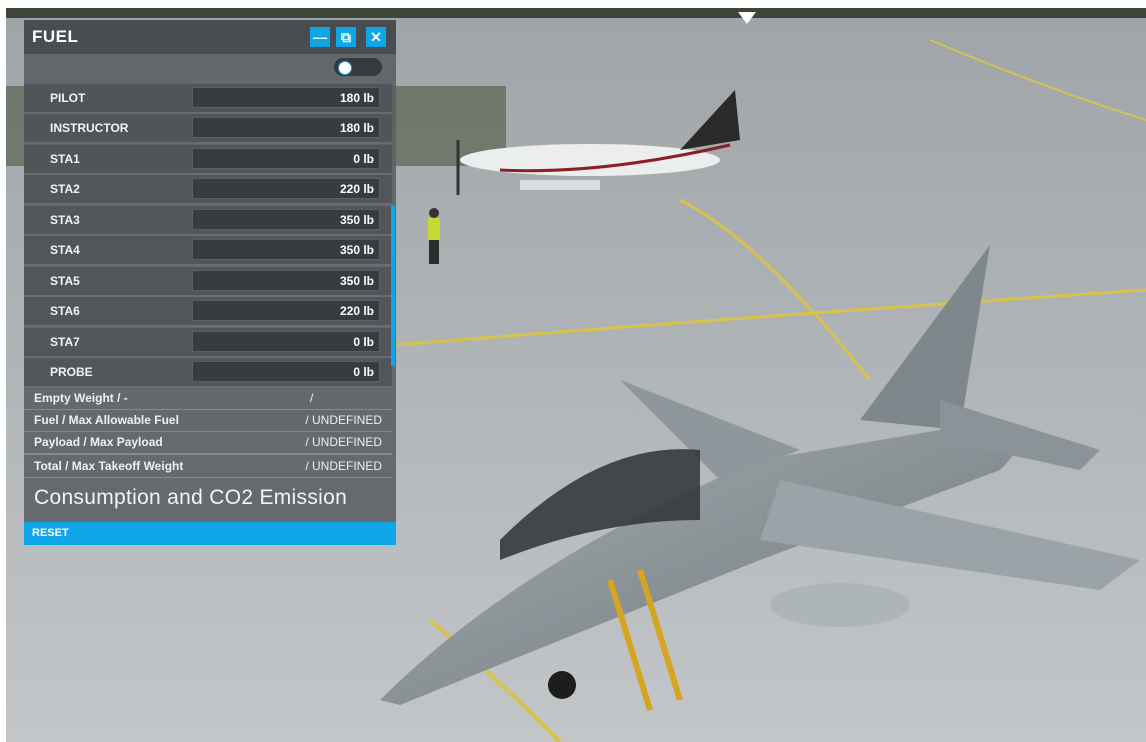 This screenshot has width=1146, height=742. Describe the element at coordinates (50, 533) in the screenshot. I see `reset-label: RESET` at that location.